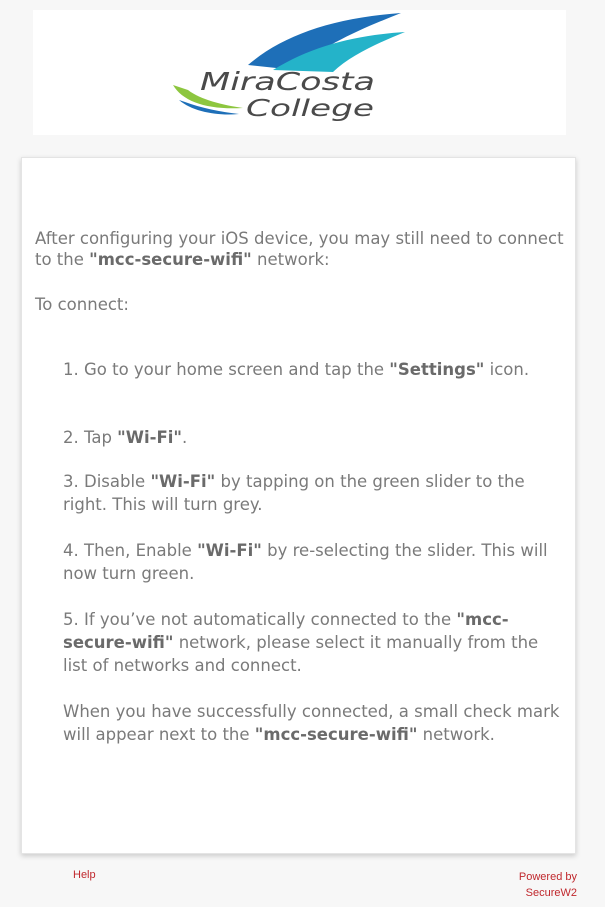  I want to click on step-text: ., so click(185, 437).